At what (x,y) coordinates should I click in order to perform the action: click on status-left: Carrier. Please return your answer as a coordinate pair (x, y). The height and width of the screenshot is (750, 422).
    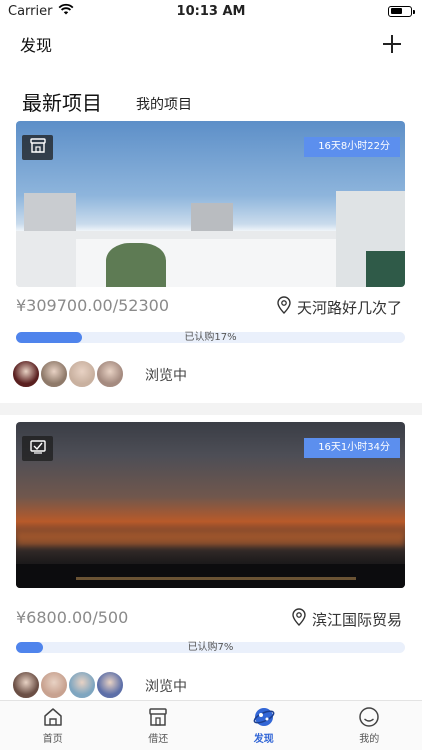
    Looking at the image, I should click on (41, 11).